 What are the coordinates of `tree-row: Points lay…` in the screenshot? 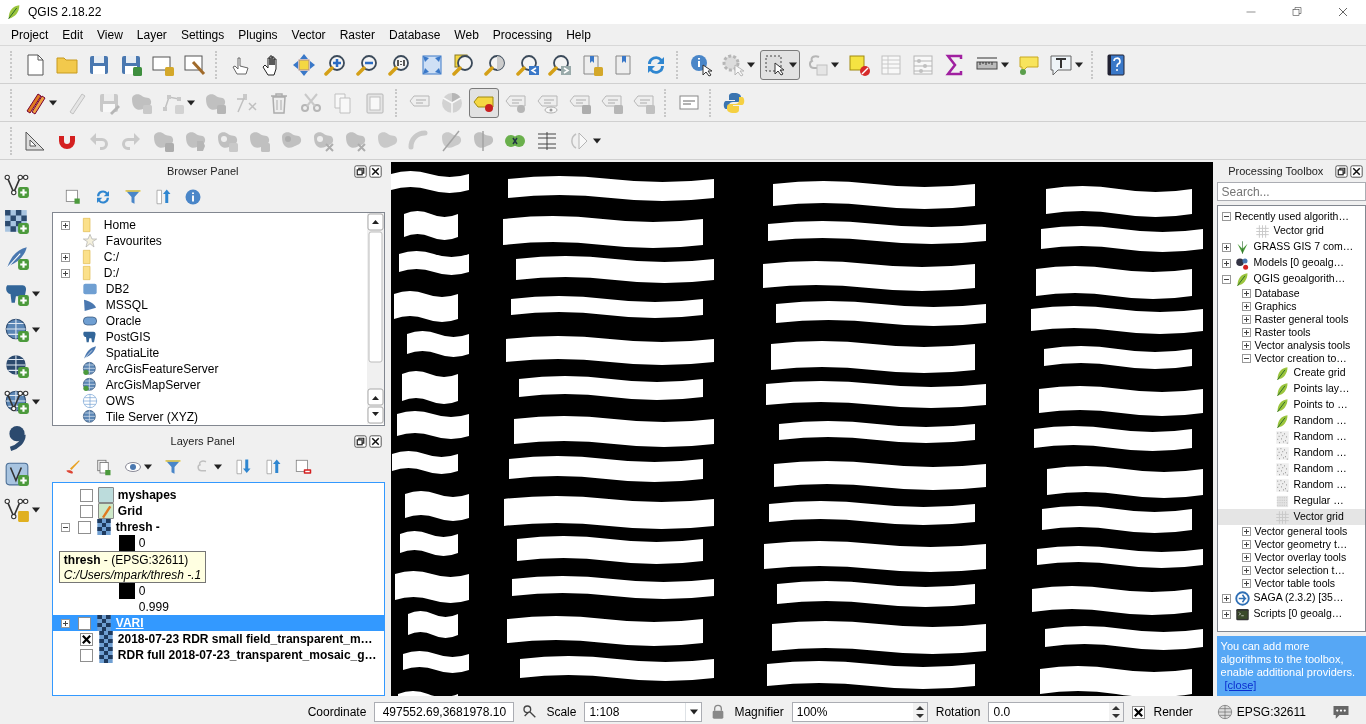 It's located at (1291, 389).